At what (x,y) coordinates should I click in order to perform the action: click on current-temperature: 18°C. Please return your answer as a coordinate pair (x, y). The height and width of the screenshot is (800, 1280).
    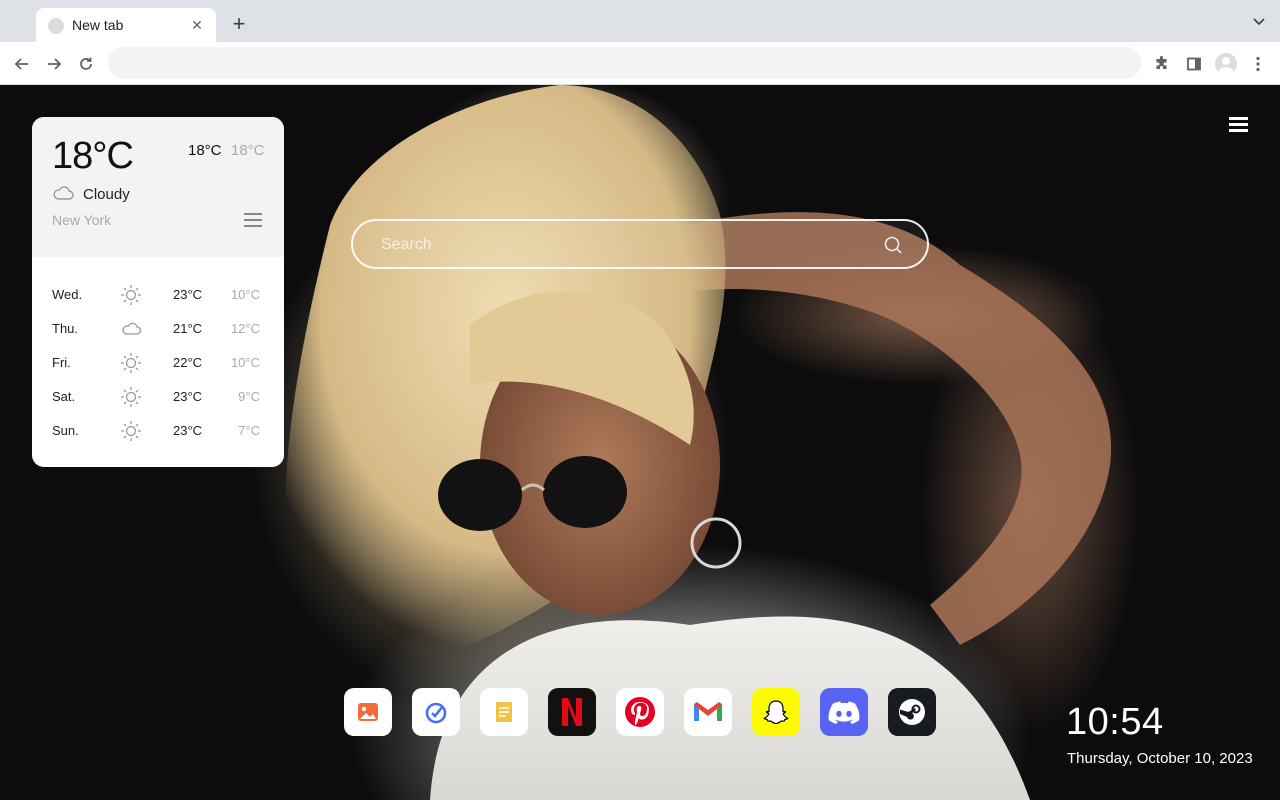
    Looking at the image, I should click on (93, 156).